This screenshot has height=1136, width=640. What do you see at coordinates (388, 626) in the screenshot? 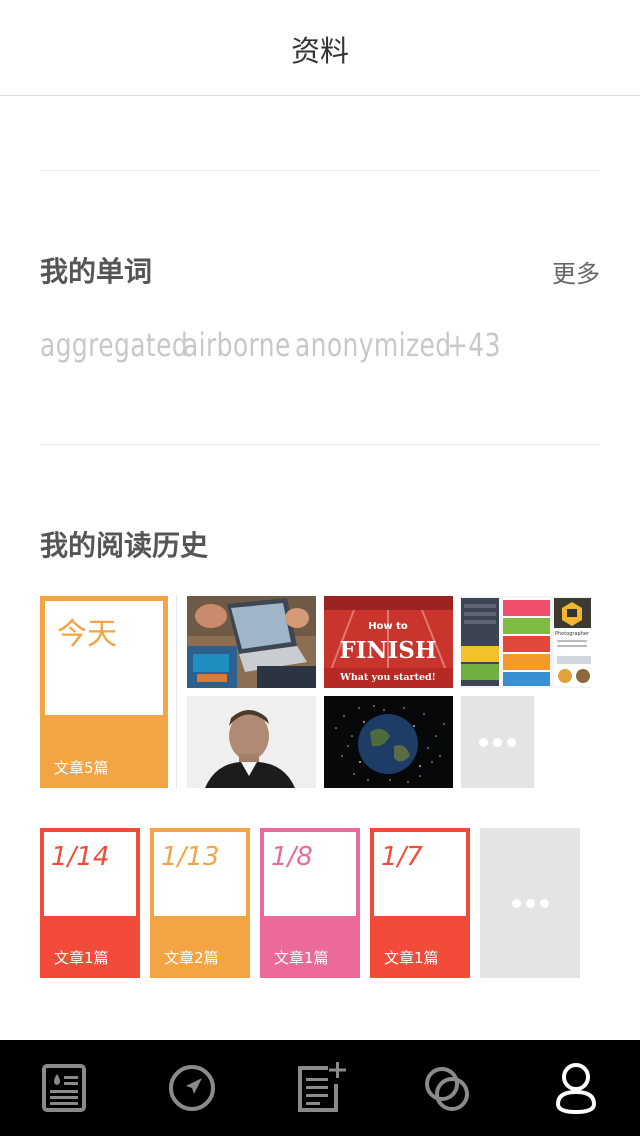
I see `thumb-text-how-to: How to` at bounding box center [388, 626].